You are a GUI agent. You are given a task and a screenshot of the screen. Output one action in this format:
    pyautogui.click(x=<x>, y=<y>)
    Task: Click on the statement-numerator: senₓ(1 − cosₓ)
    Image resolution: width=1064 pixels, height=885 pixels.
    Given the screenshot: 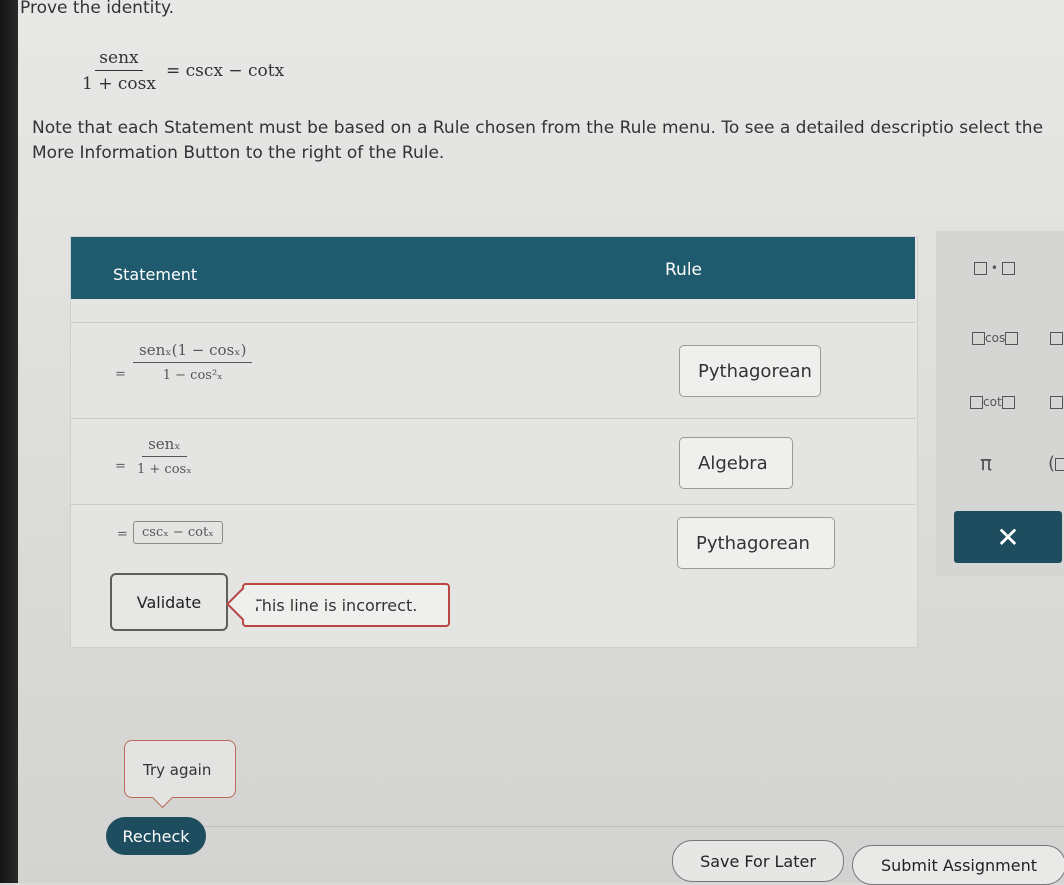 What is the action you would take?
    pyautogui.click(x=193, y=352)
    